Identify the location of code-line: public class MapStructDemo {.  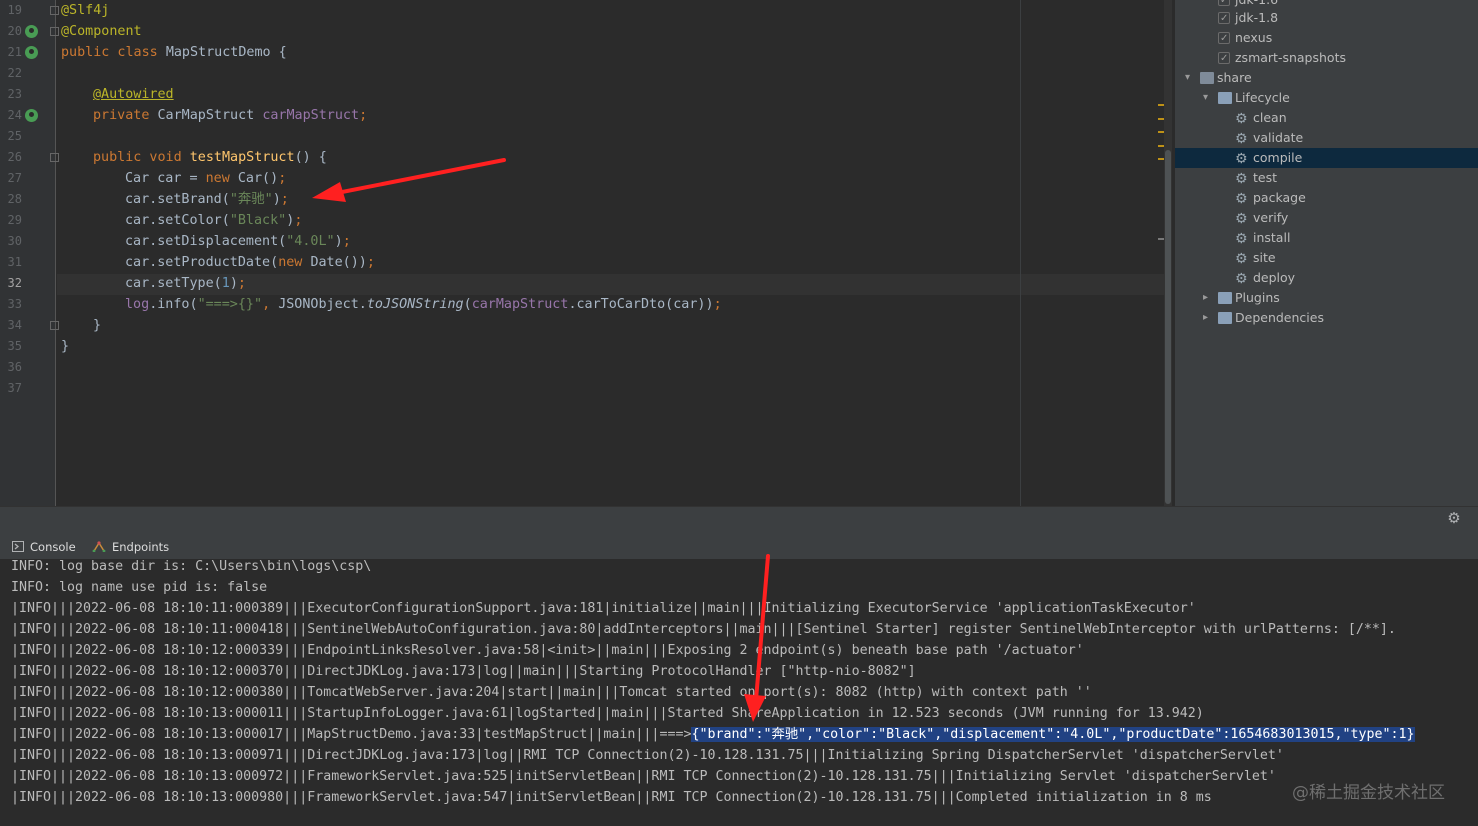
(174, 52).